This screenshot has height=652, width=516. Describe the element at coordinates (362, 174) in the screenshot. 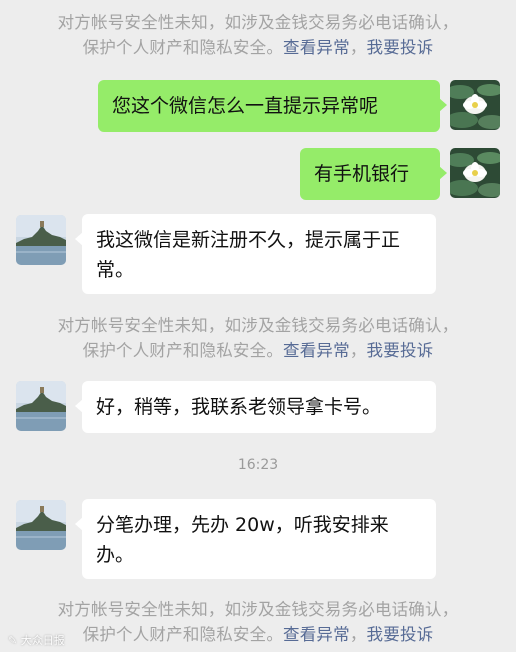

I see `message-text: 有手机银行` at that location.